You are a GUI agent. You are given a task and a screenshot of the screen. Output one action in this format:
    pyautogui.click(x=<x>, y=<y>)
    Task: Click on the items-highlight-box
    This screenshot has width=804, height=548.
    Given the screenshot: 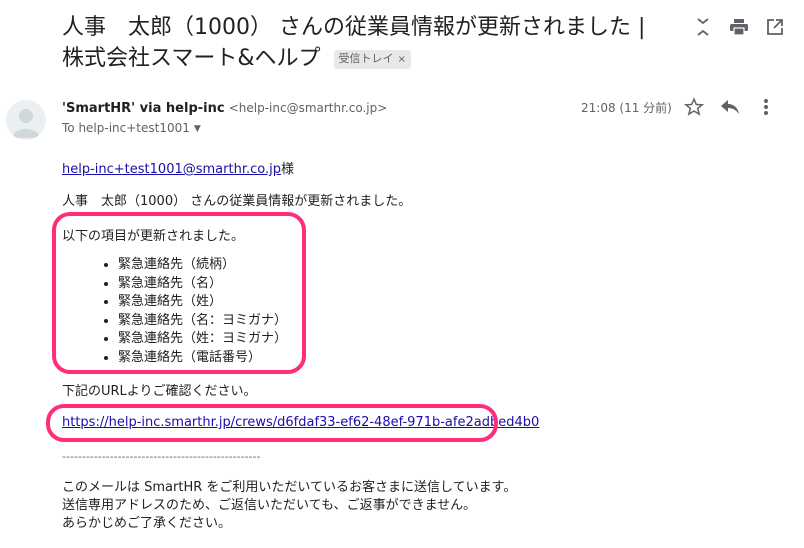 What is the action you would take?
    pyautogui.click(x=179, y=293)
    